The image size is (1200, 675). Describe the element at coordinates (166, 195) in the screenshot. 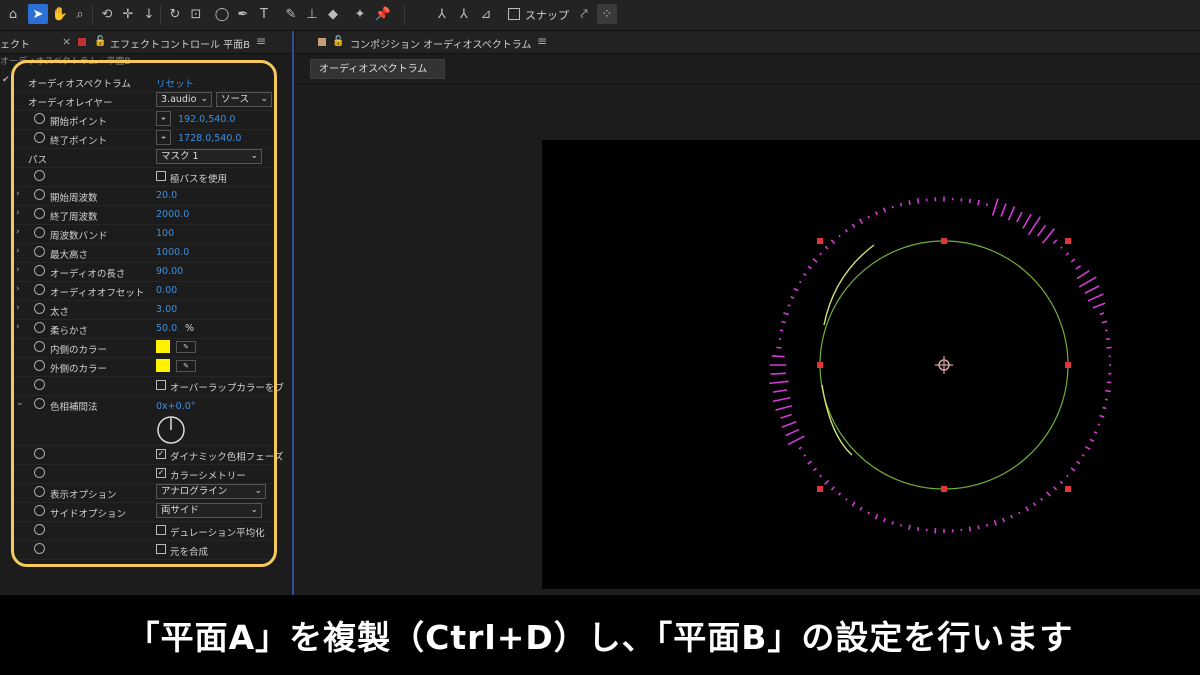

I see `property-value: 20.0` at that location.